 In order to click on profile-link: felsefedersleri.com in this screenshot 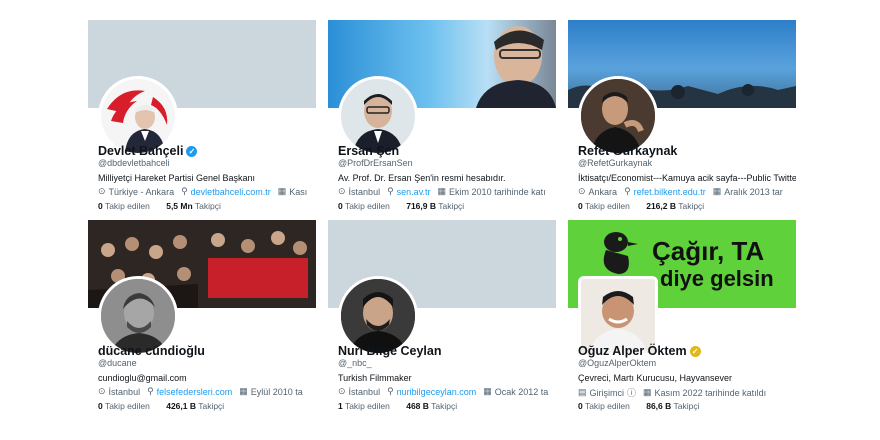, I will do `click(195, 392)`.